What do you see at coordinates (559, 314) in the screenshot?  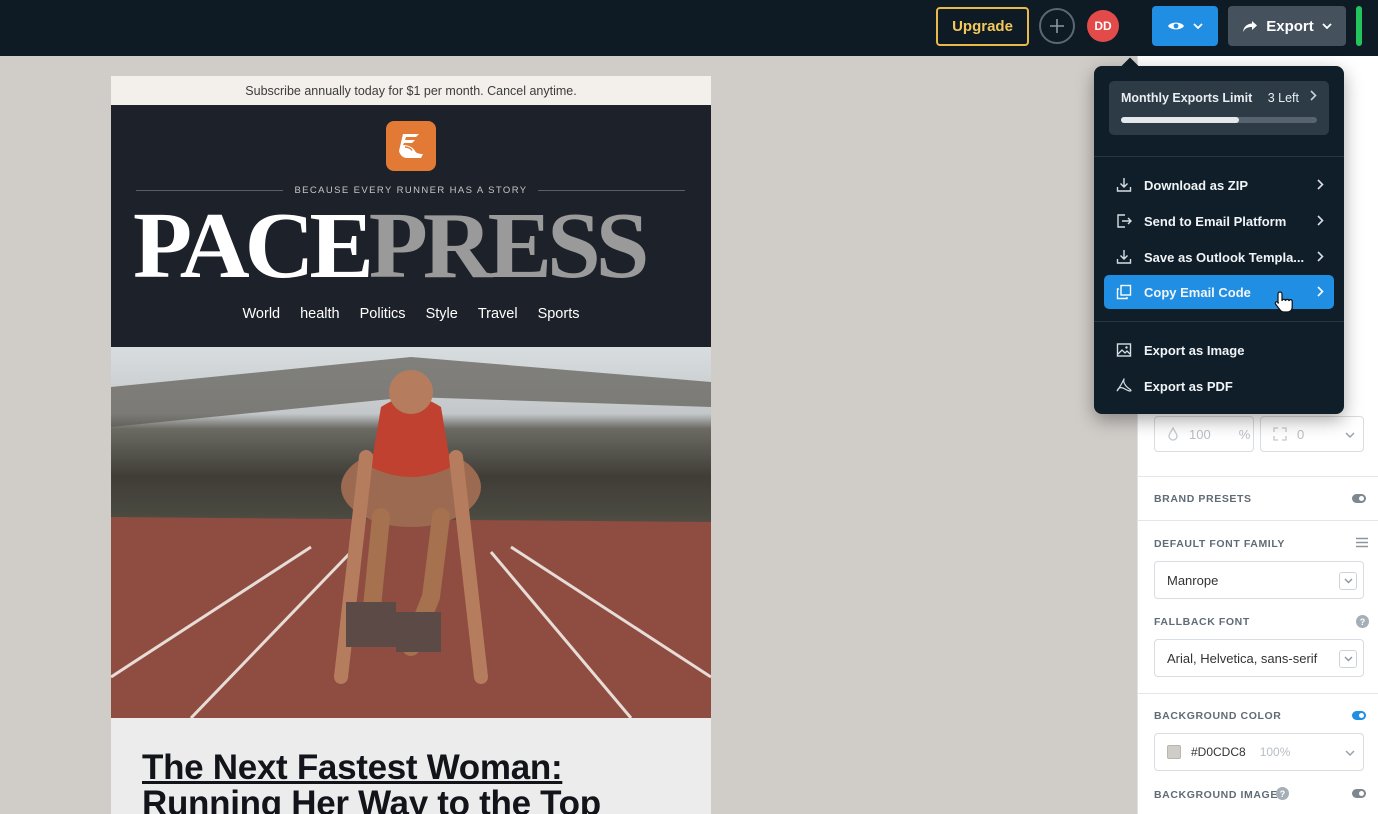 I see `nav-link-sports: Sports` at bounding box center [559, 314].